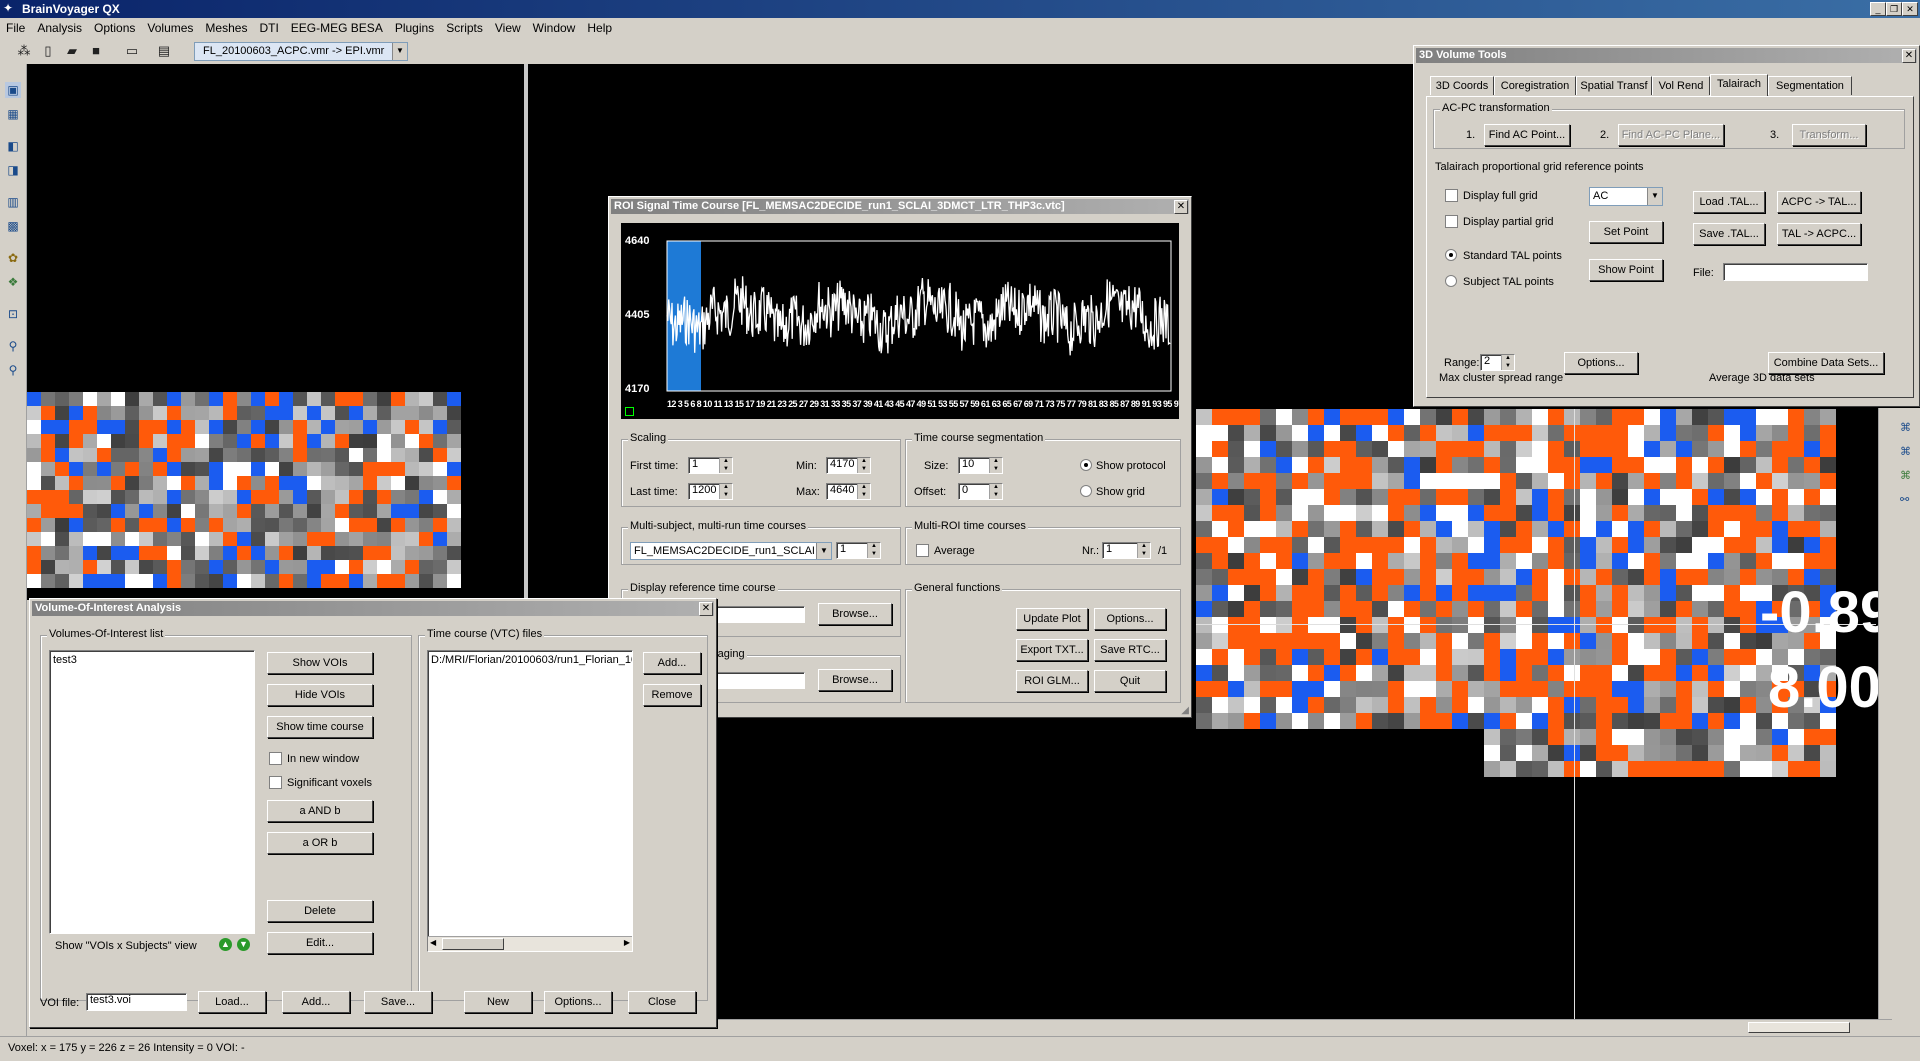 The image size is (1920, 1061). Describe the element at coordinates (473, 944) in the screenshot. I see `vtc-scroll-thumb` at that location.